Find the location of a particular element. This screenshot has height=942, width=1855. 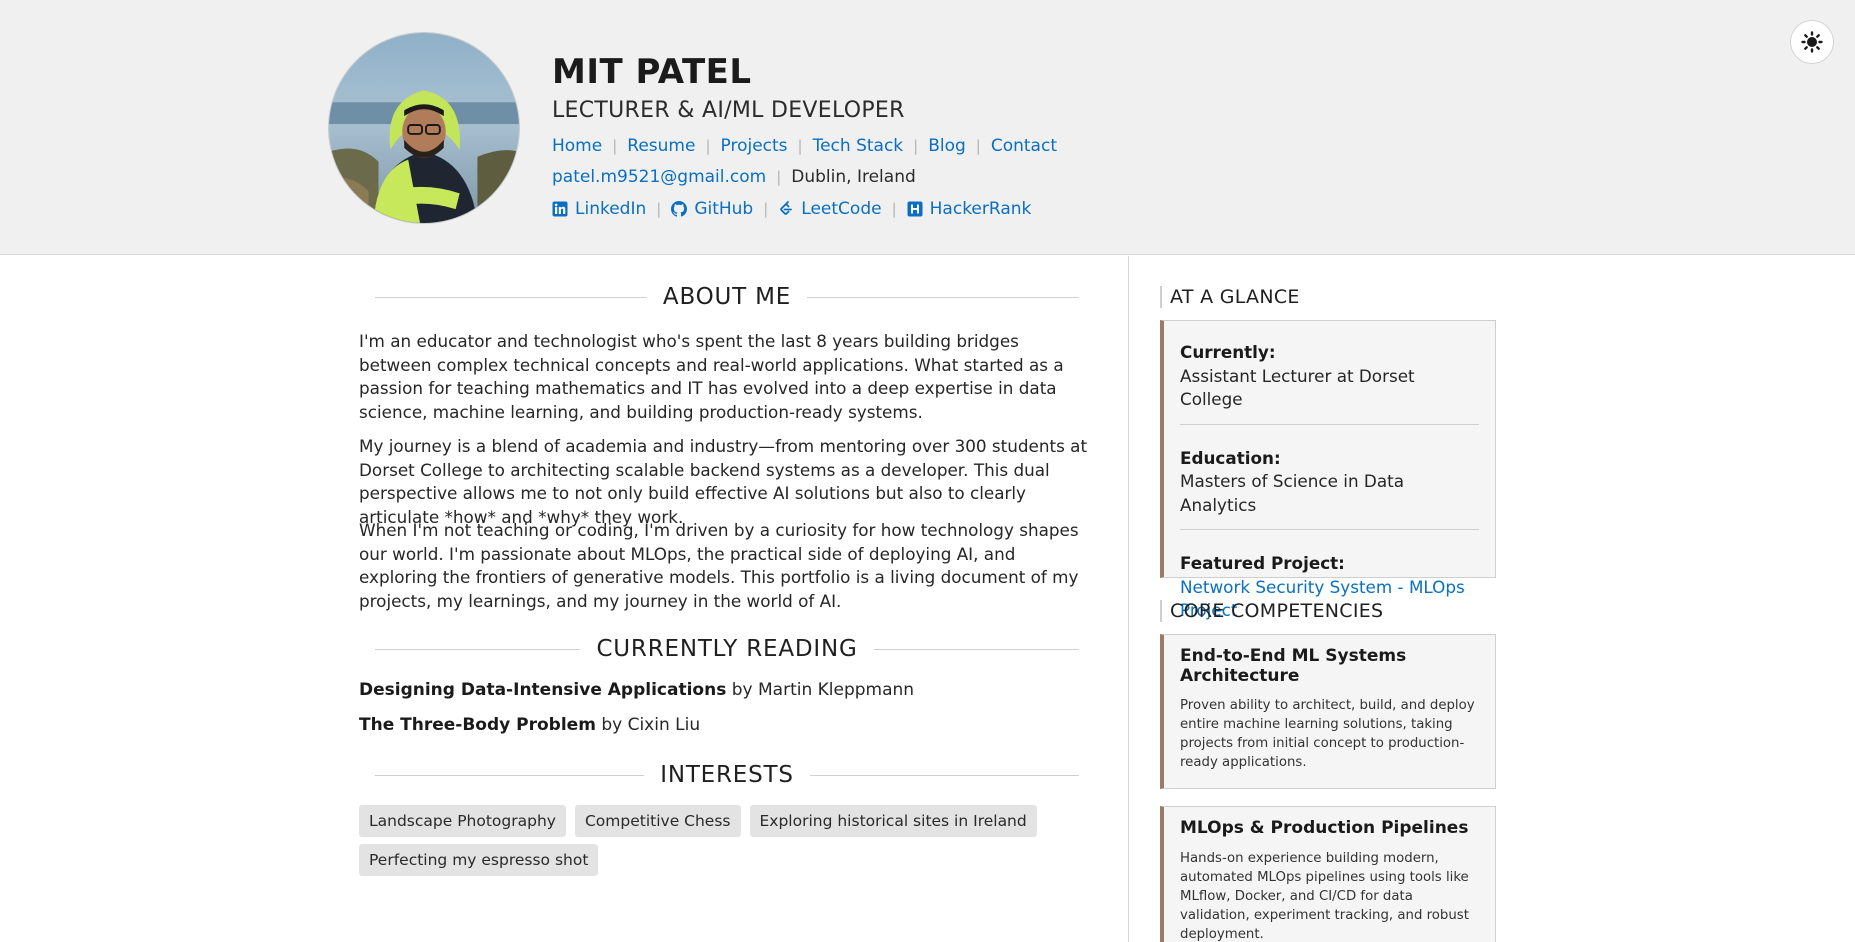

nav-blog-link: Blog is located at coordinates (947, 146).